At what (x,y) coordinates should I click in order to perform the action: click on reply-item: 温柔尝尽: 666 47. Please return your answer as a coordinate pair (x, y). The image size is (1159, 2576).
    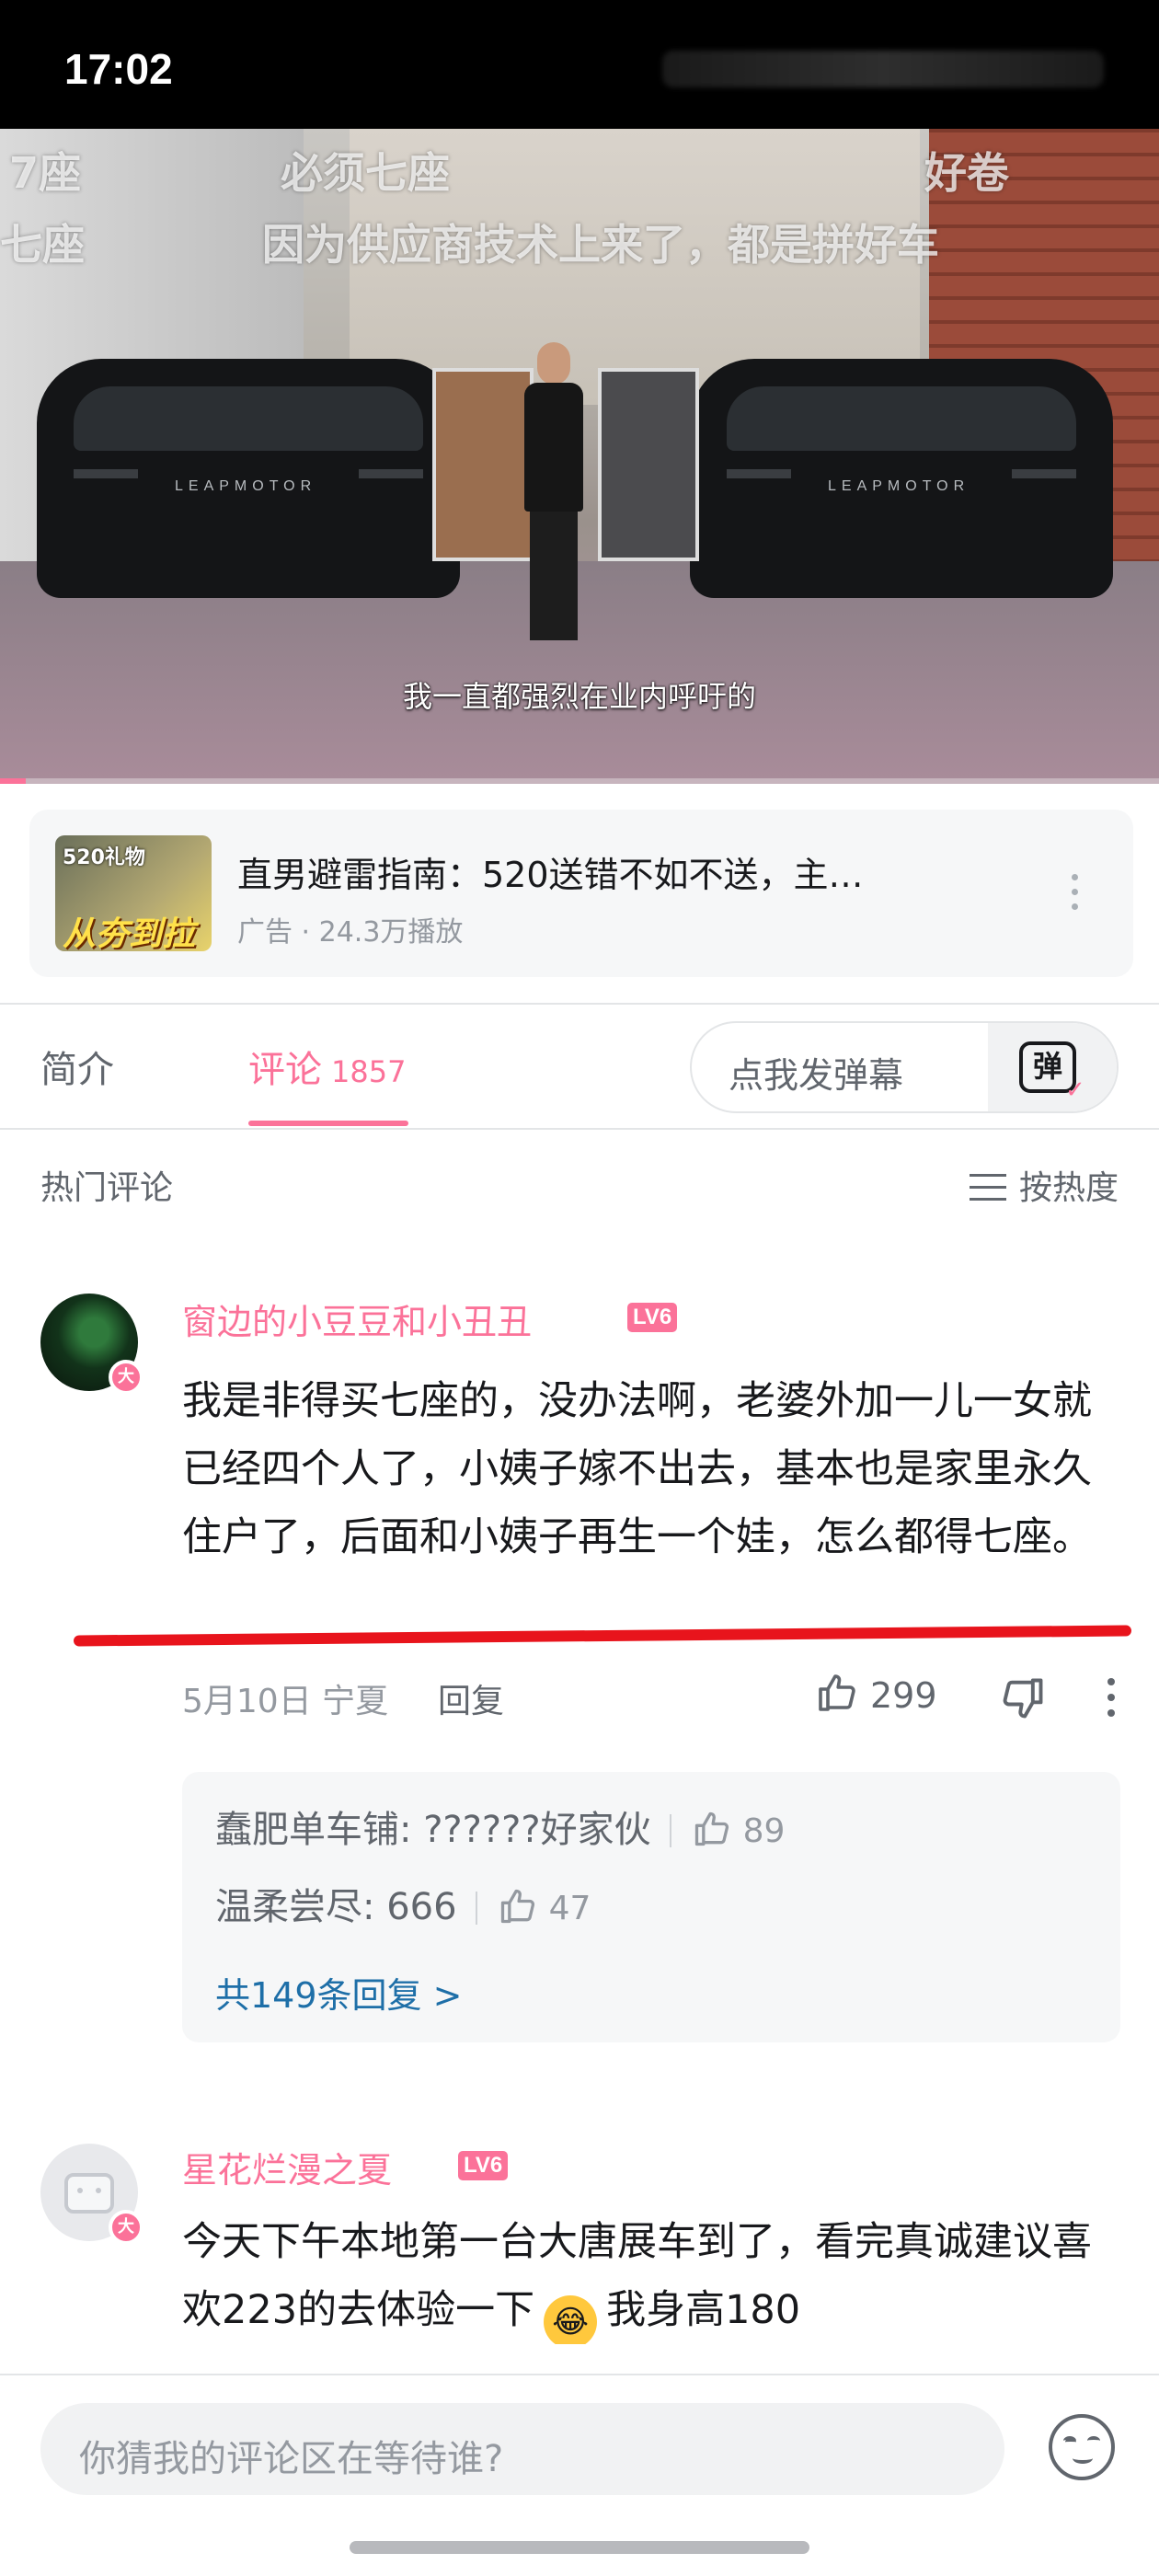
    Looking at the image, I should click on (403, 1903).